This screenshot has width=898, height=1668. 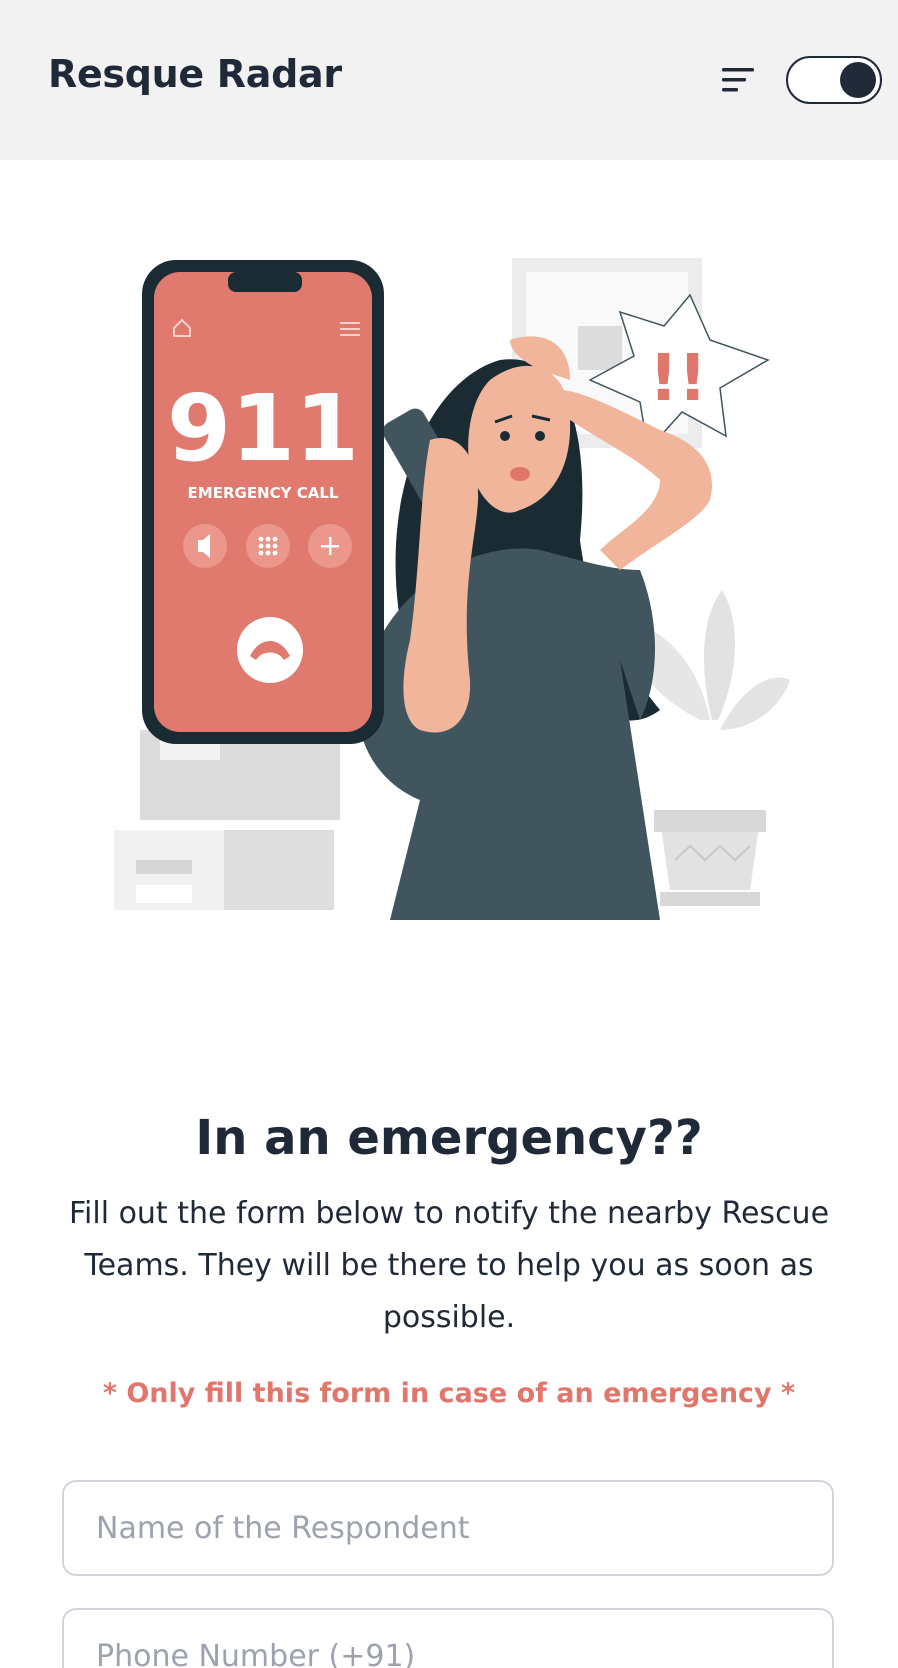 I want to click on dark-mode-toggle, so click(x=834, y=80).